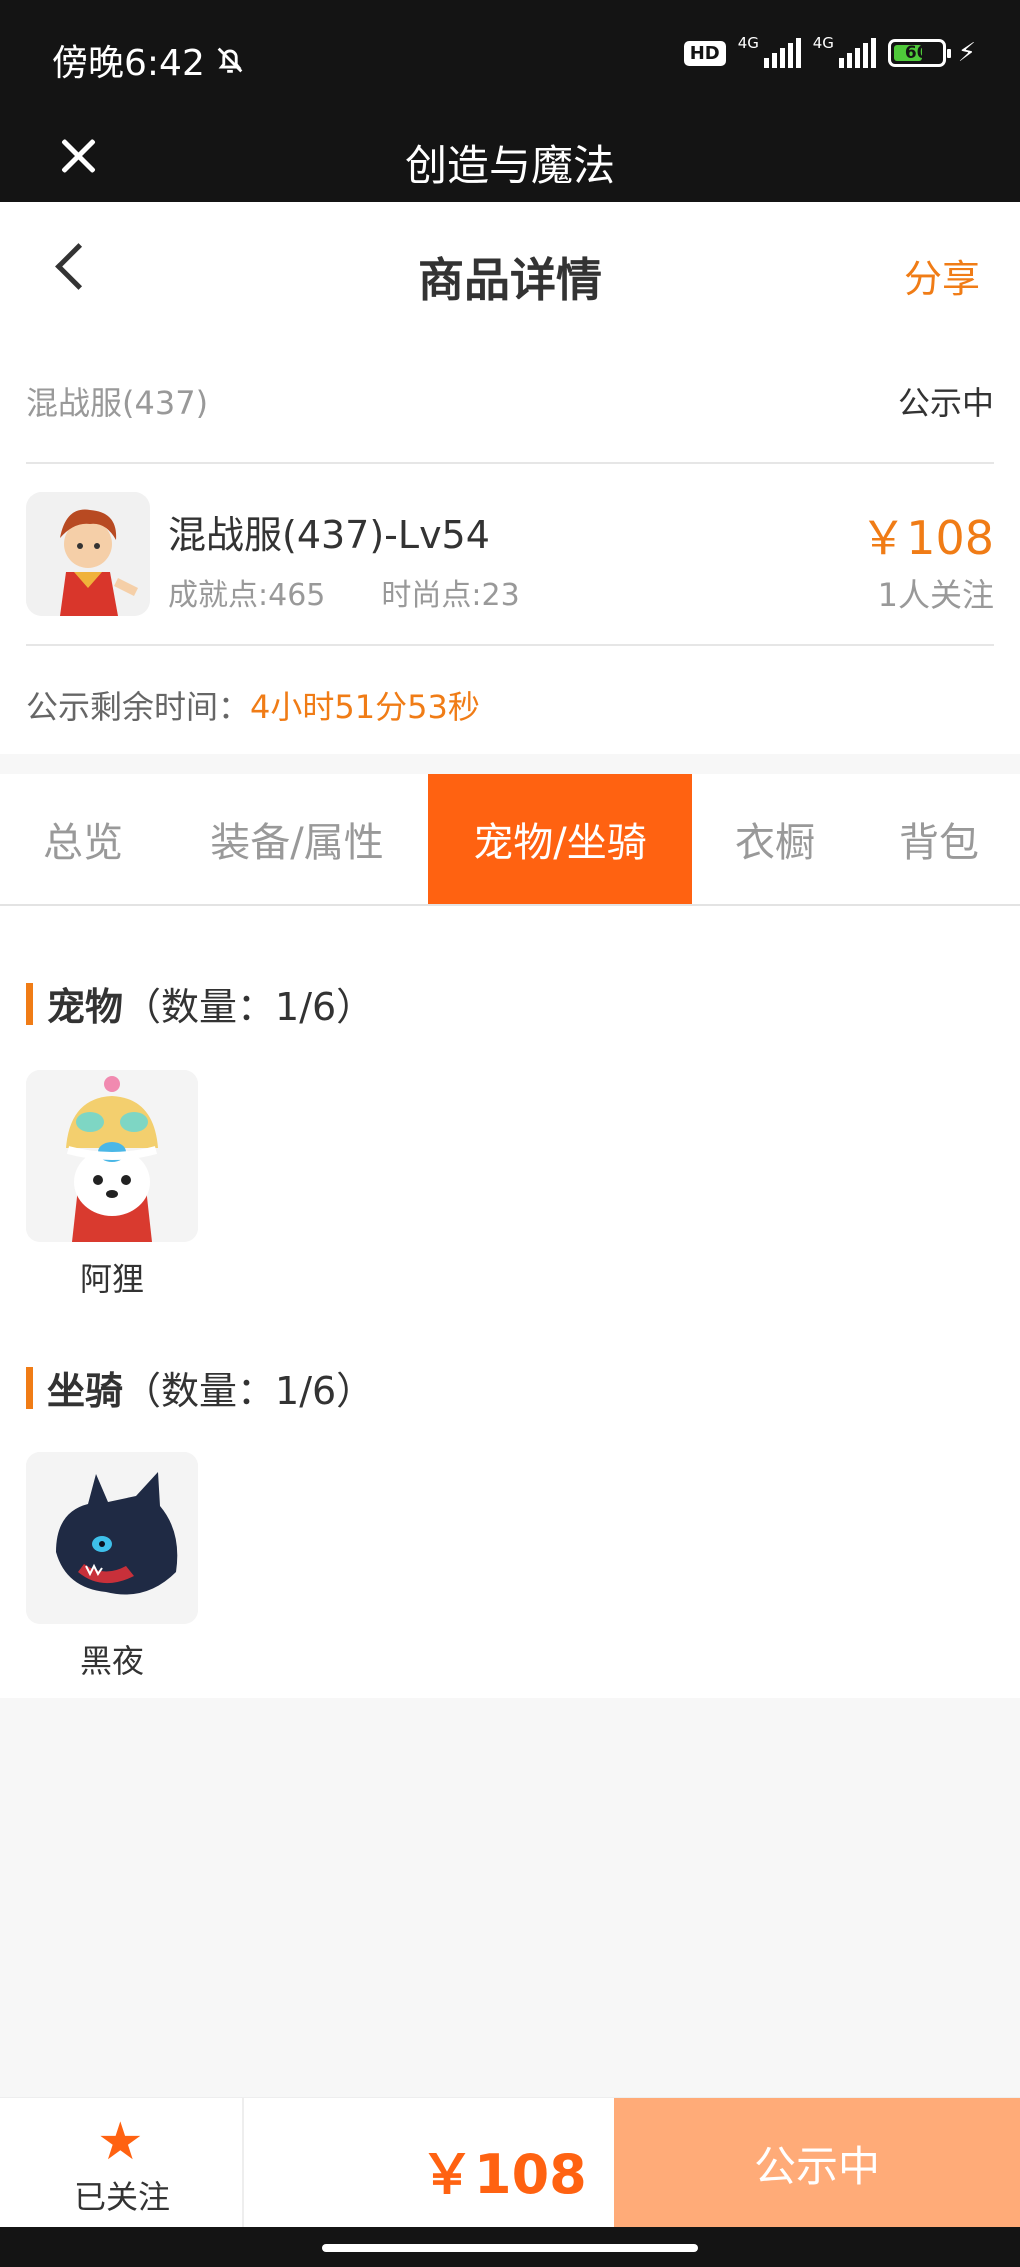 The height and width of the screenshot is (2267, 1020). I want to click on pet-name: 阿狸, so click(111, 1279).